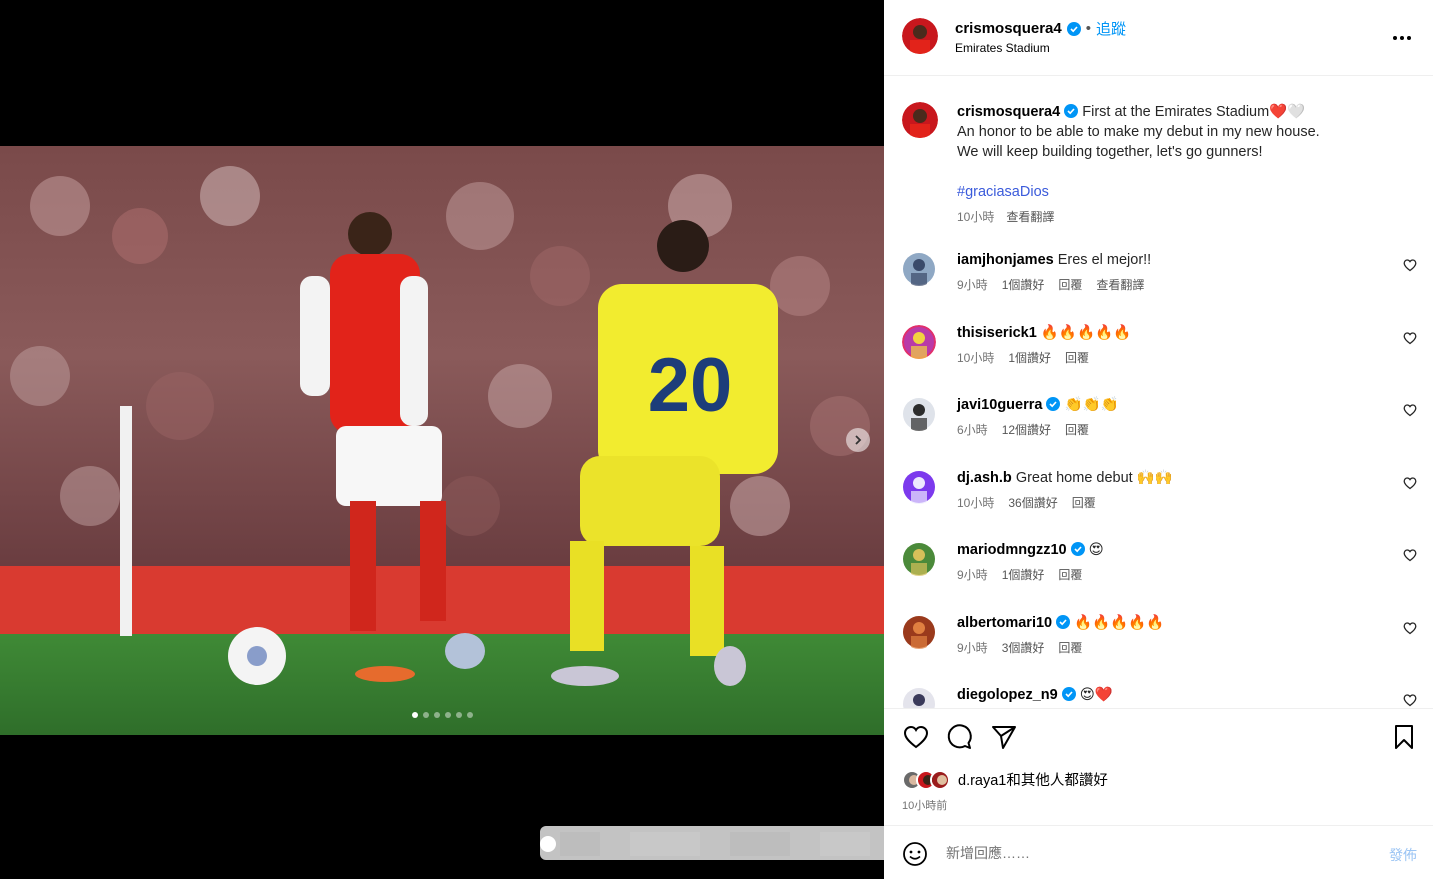  Describe the element at coordinates (1050, 284) in the screenshot. I see `comment-meta: 9小時 1個讚好 回覆 查看翻譯` at that location.